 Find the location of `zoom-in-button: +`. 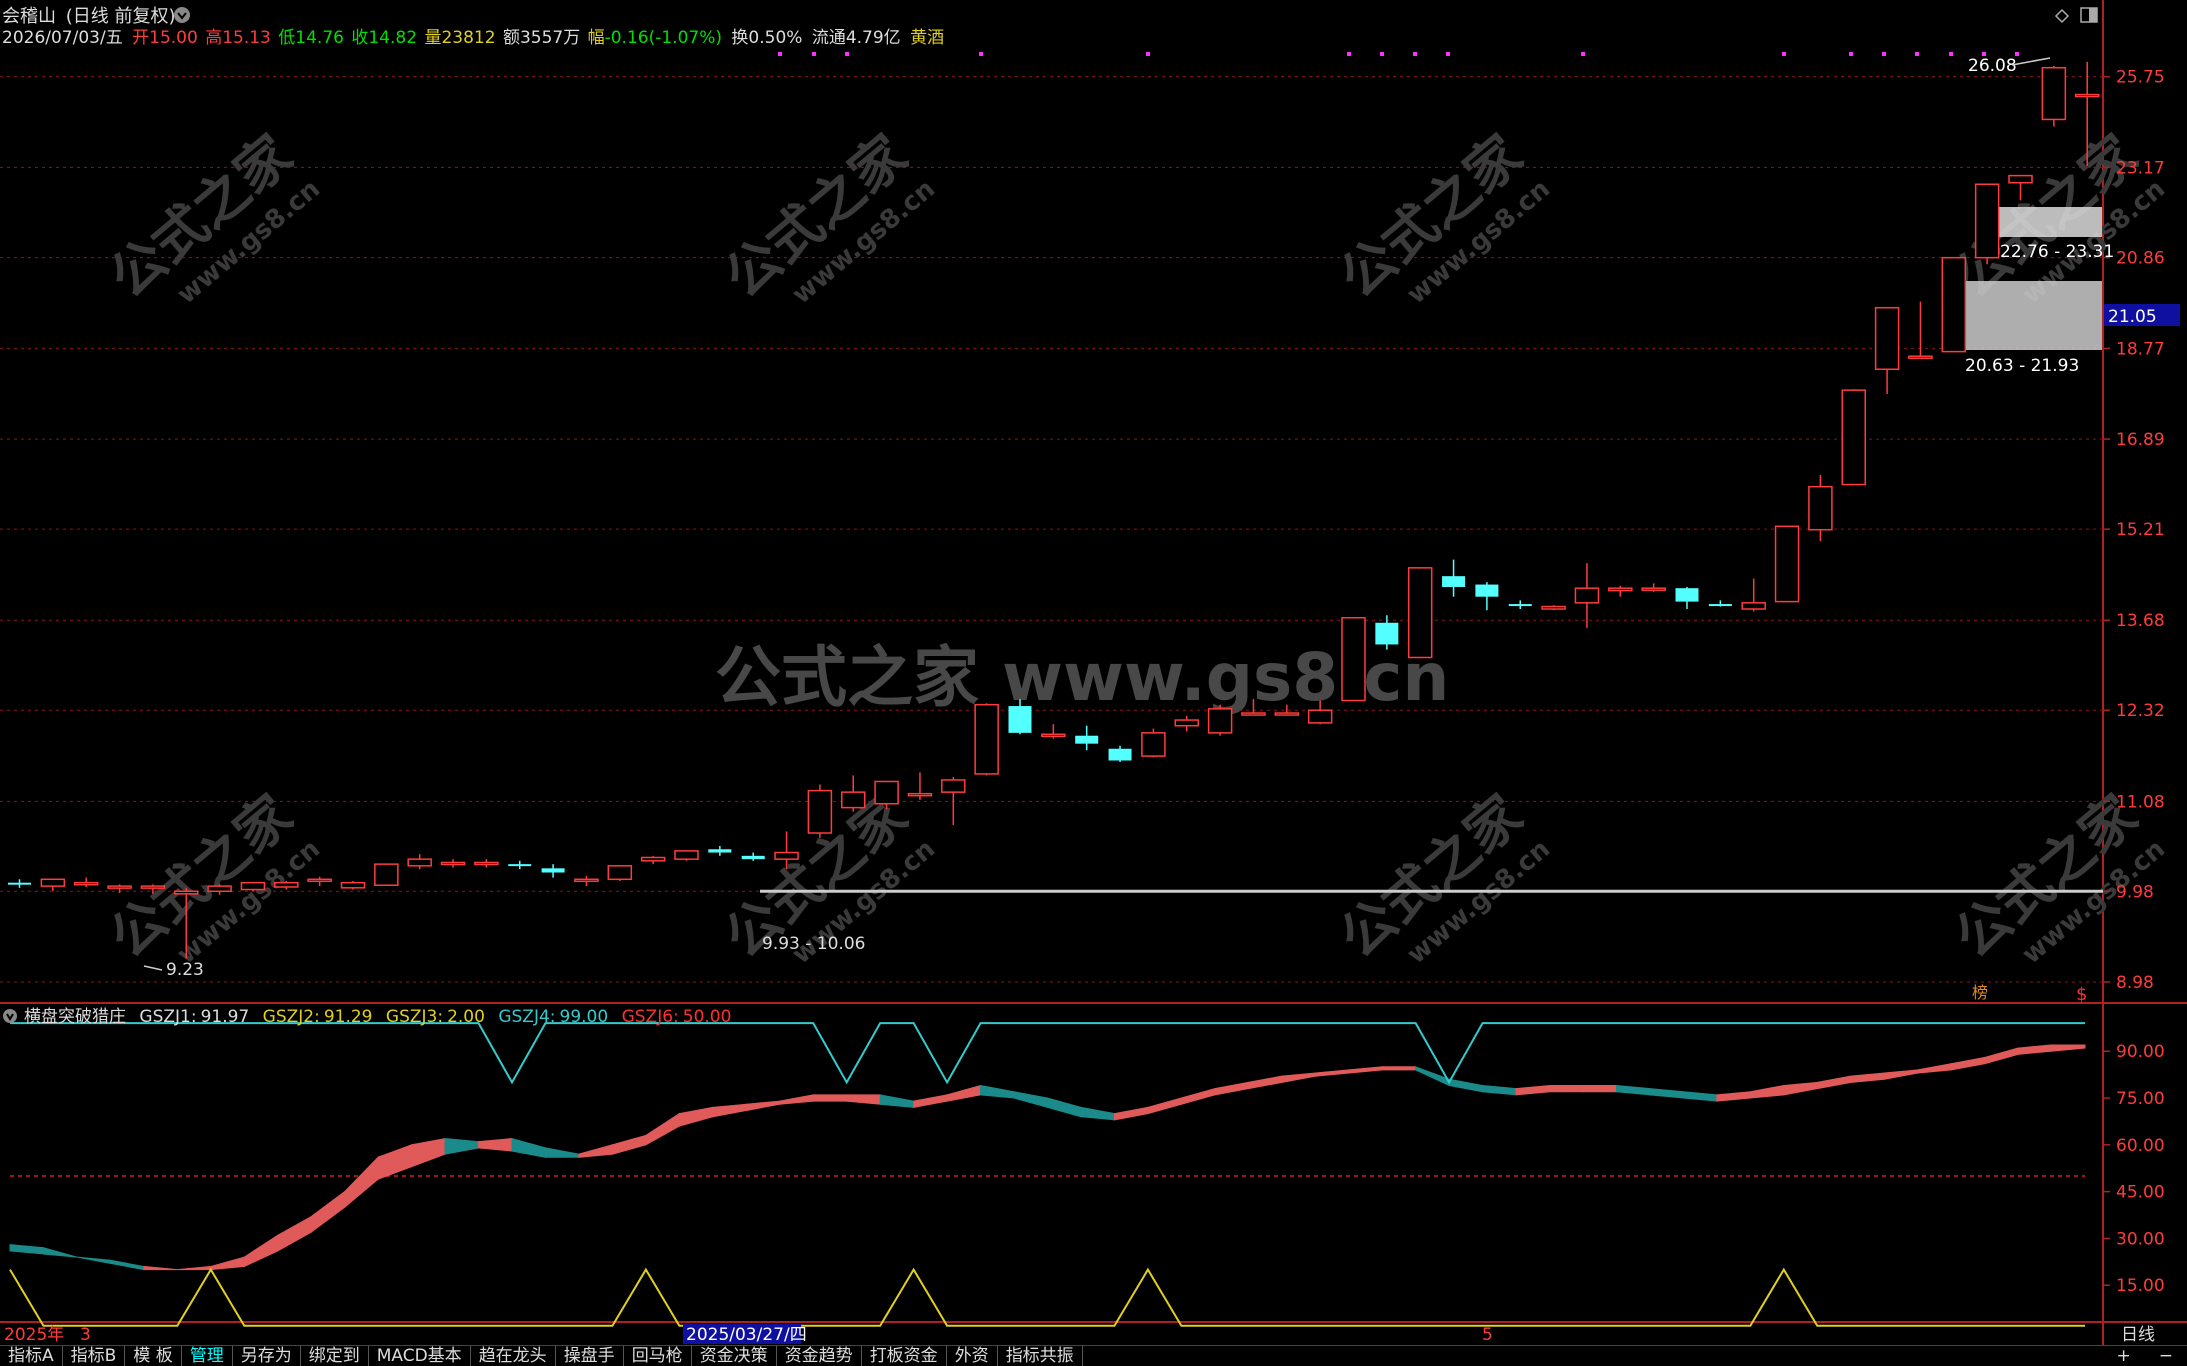

zoom-in-button: + is located at coordinates (2124, 1356).